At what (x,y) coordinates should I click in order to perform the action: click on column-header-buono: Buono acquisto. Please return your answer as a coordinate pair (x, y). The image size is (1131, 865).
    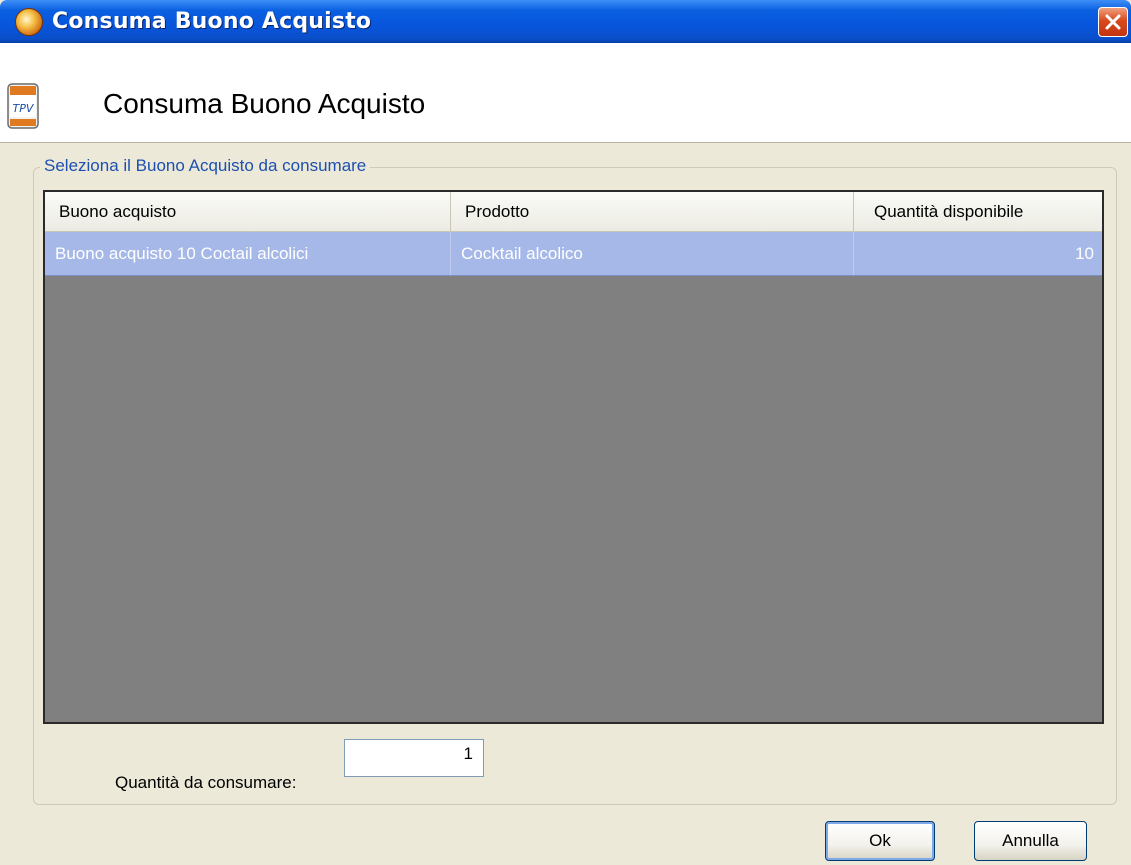
    Looking at the image, I should click on (248, 211).